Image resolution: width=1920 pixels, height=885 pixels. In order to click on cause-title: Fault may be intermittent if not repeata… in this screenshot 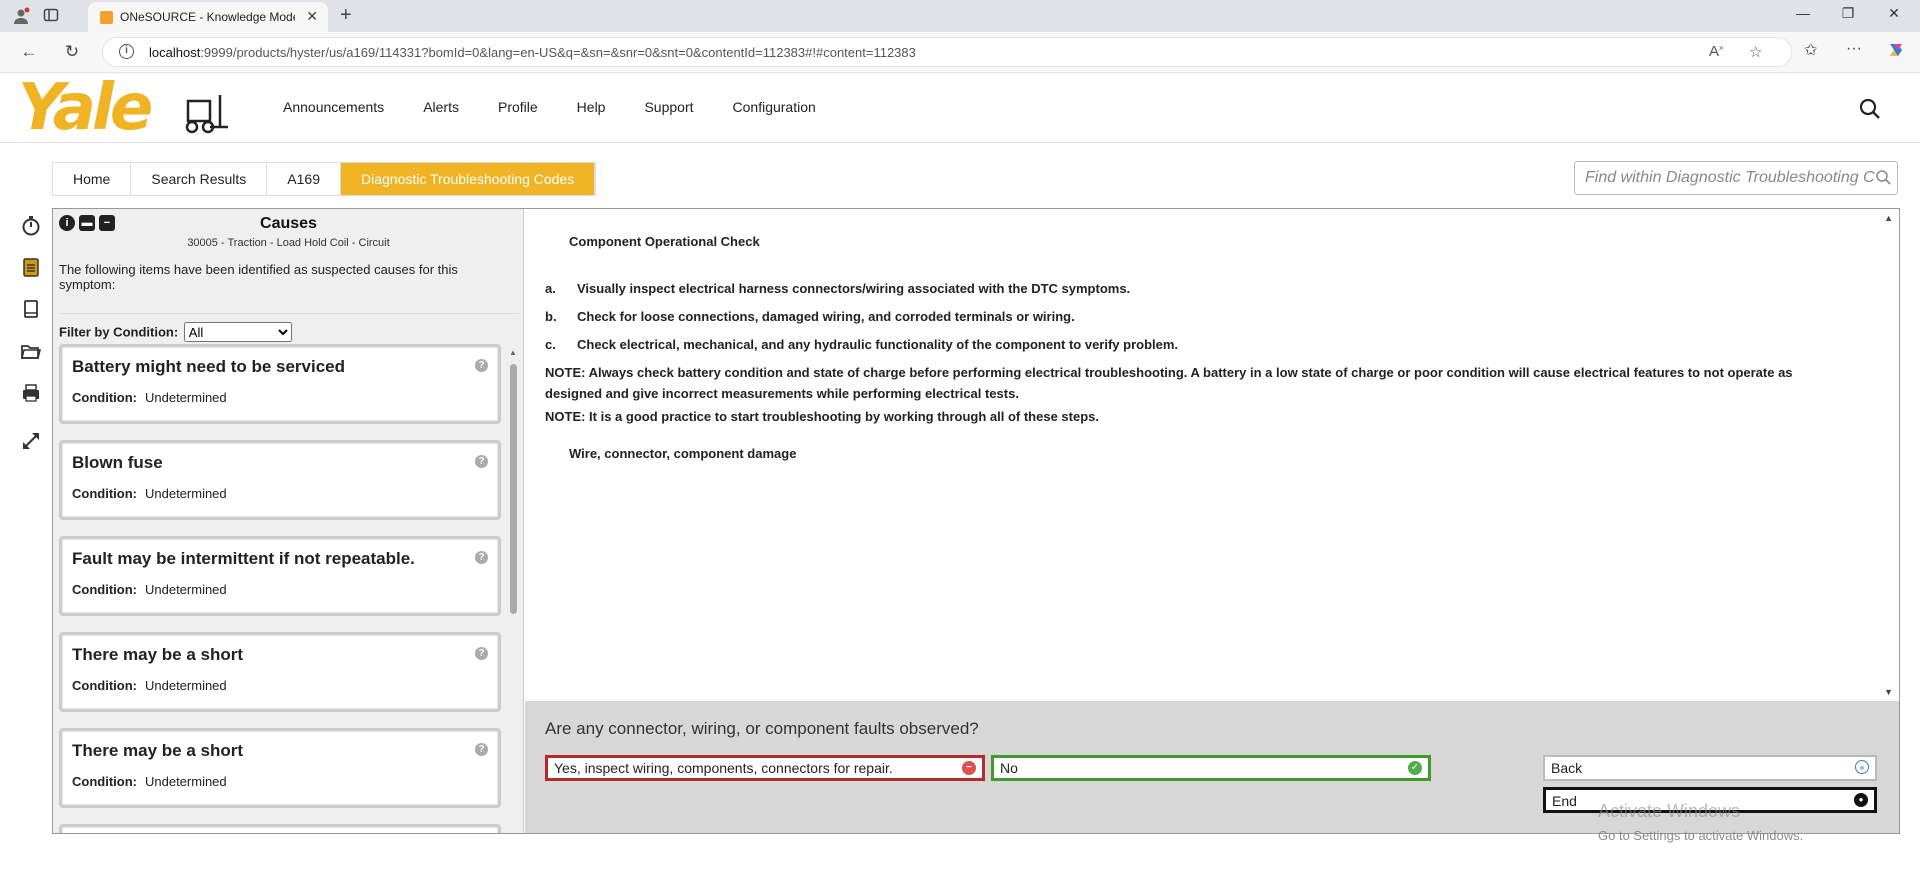, I will do `click(243, 558)`.